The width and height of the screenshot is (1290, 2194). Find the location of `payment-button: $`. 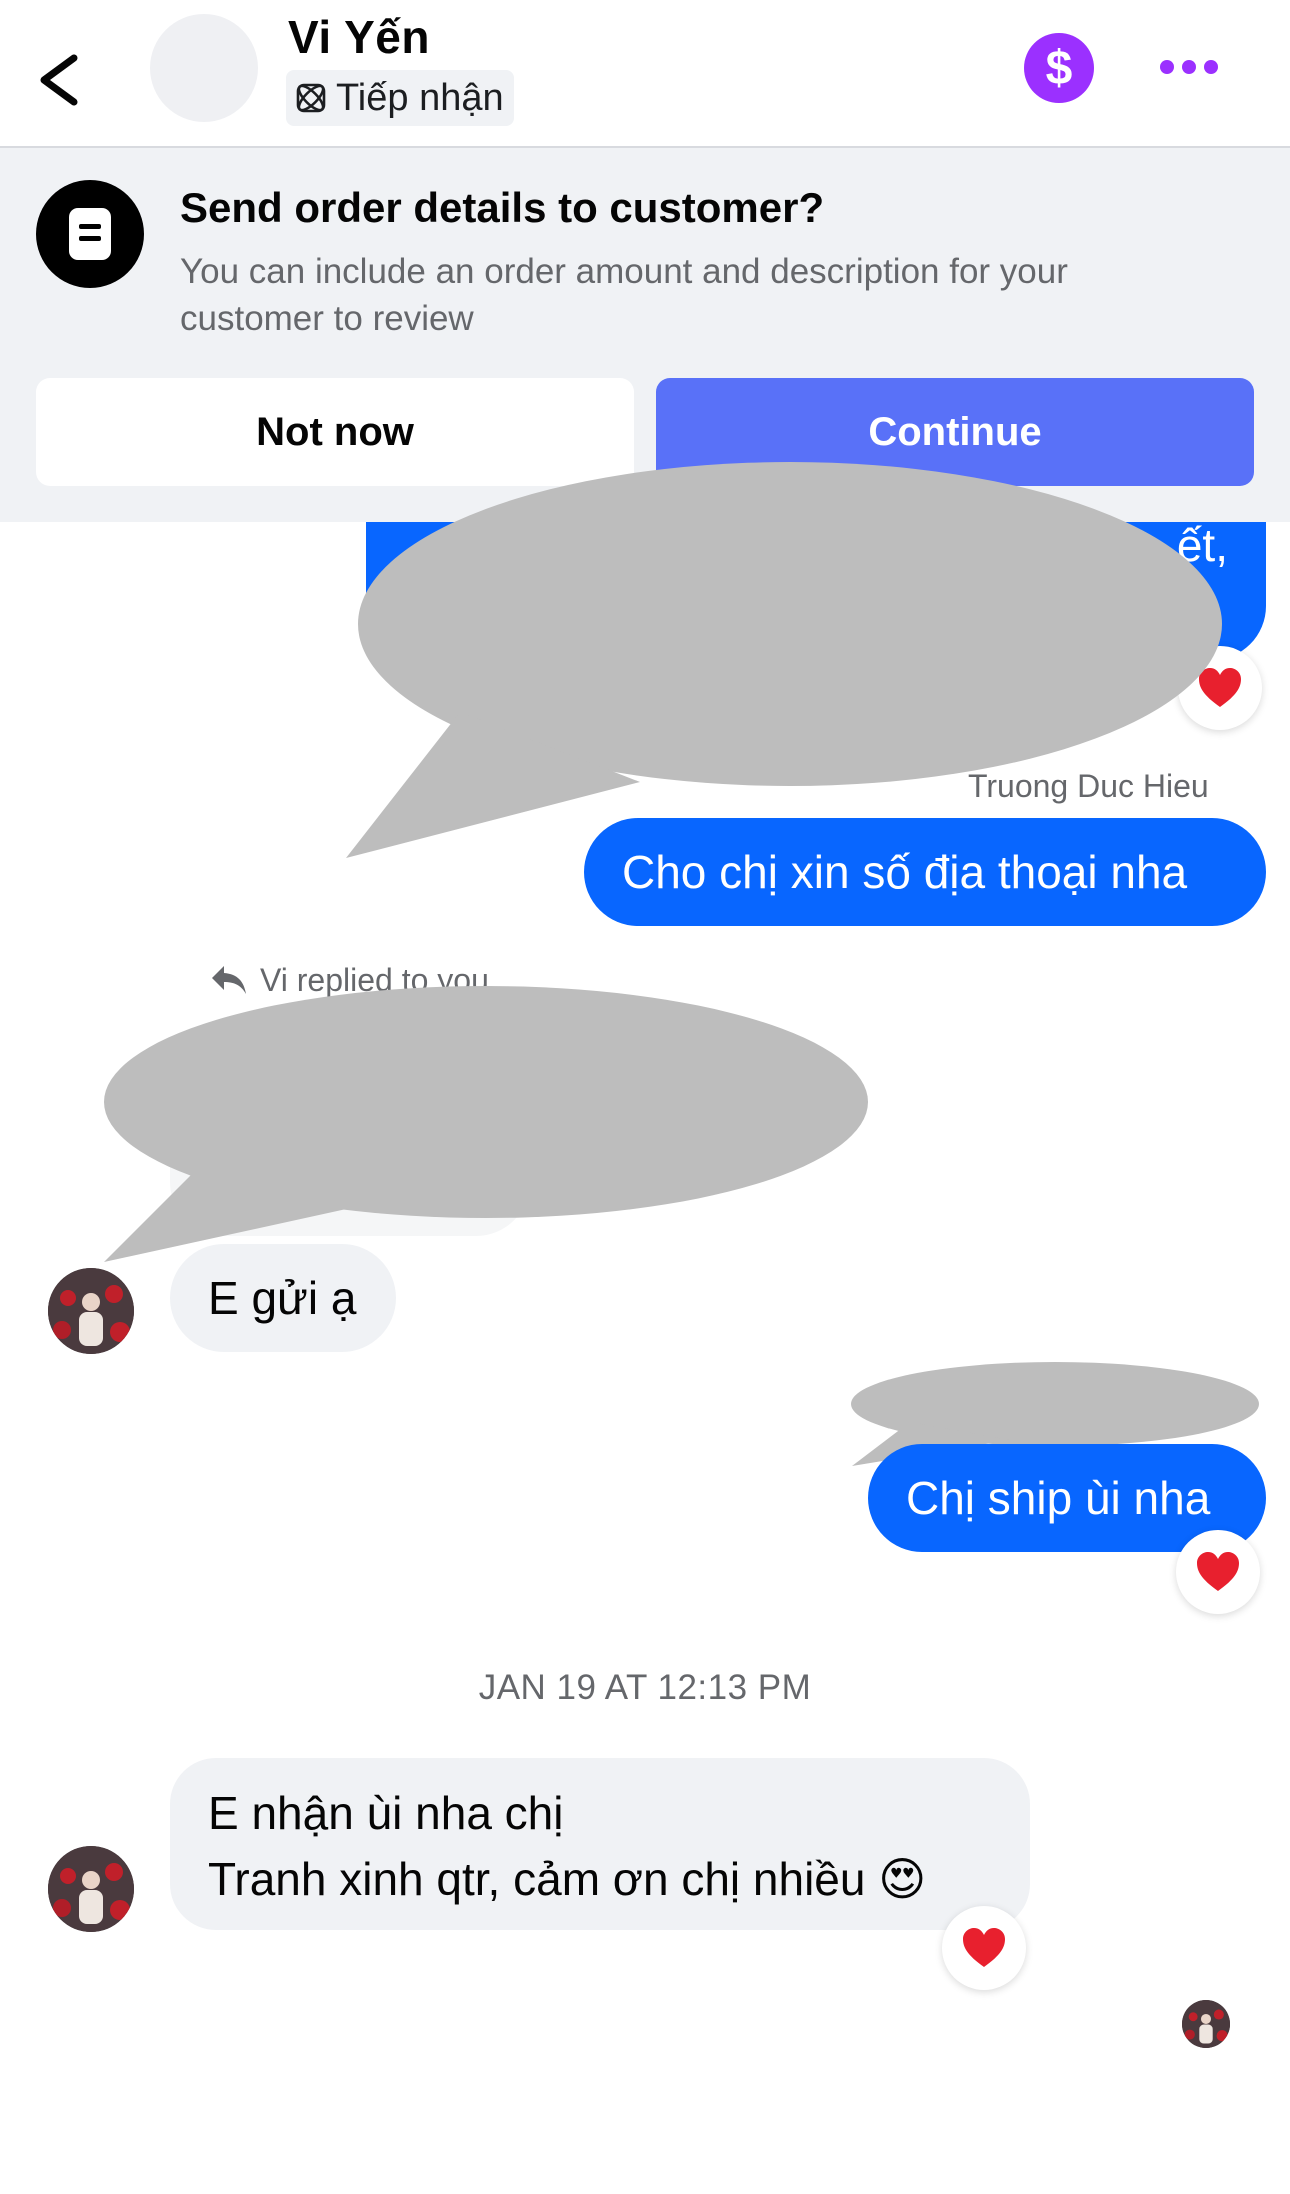

payment-button: $ is located at coordinates (1059, 68).